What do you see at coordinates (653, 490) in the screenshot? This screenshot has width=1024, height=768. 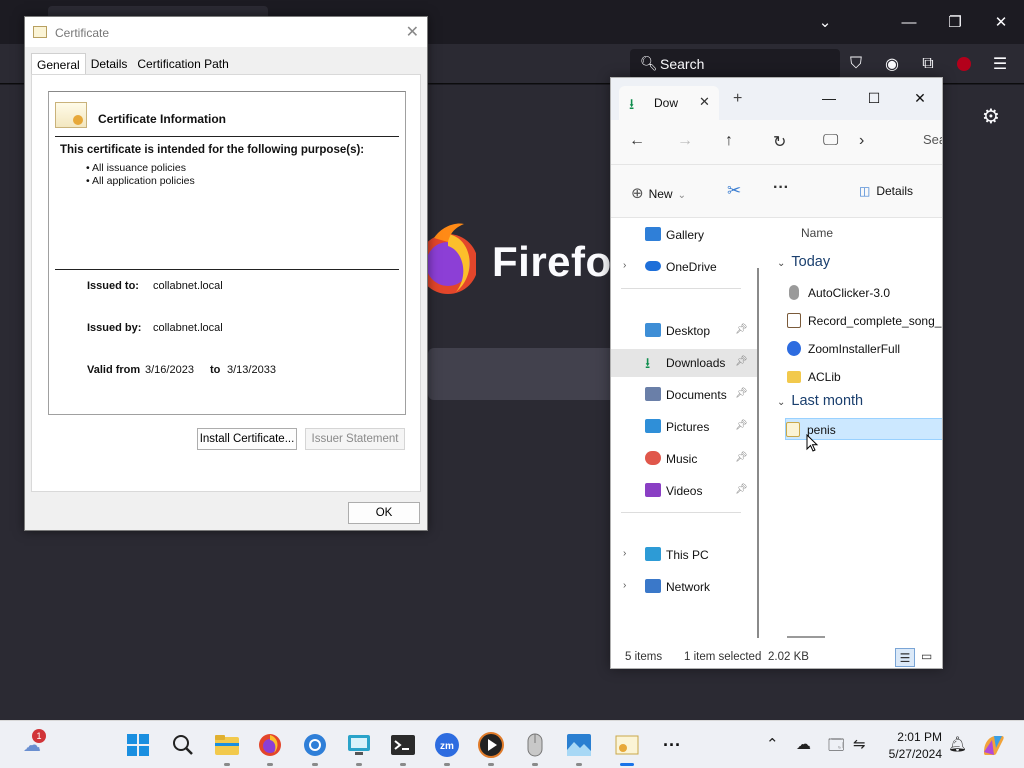 I see `videos-icon` at bounding box center [653, 490].